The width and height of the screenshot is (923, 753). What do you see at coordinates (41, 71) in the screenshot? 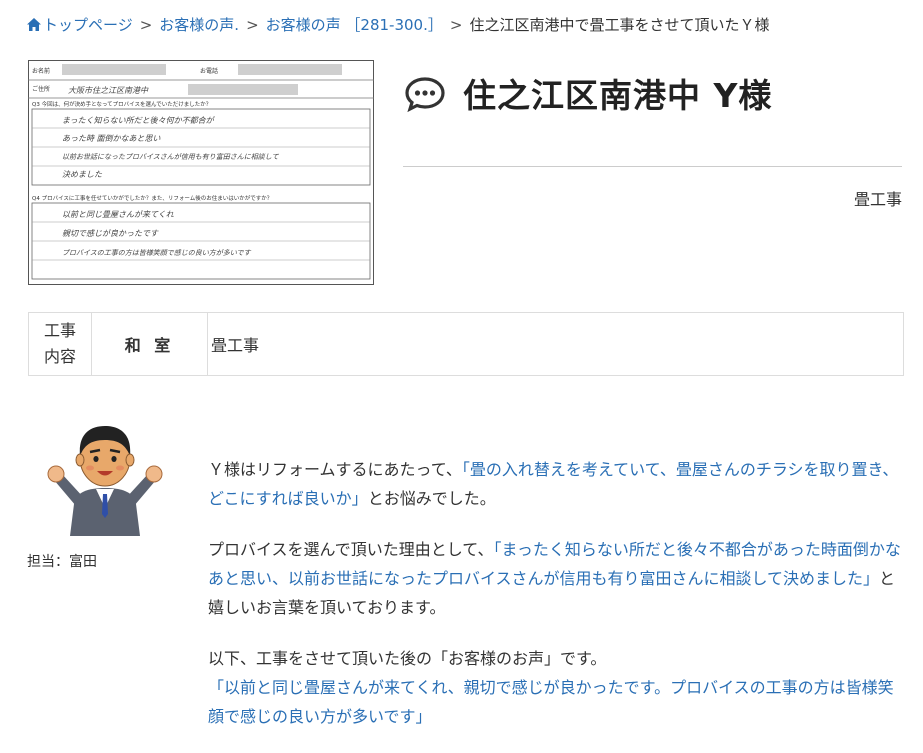
I see `scan-name-label: お名前` at bounding box center [41, 71].